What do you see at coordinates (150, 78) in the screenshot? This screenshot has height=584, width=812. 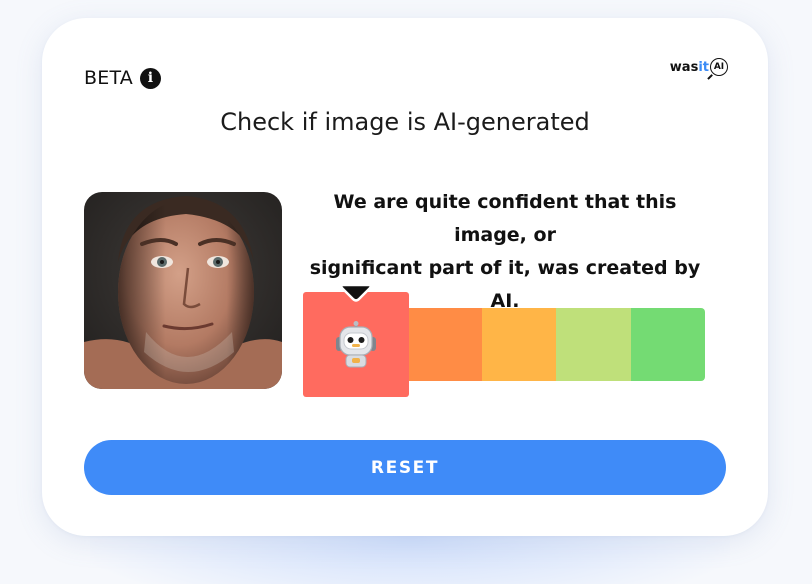 I see `info-icon: i` at bounding box center [150, 78].